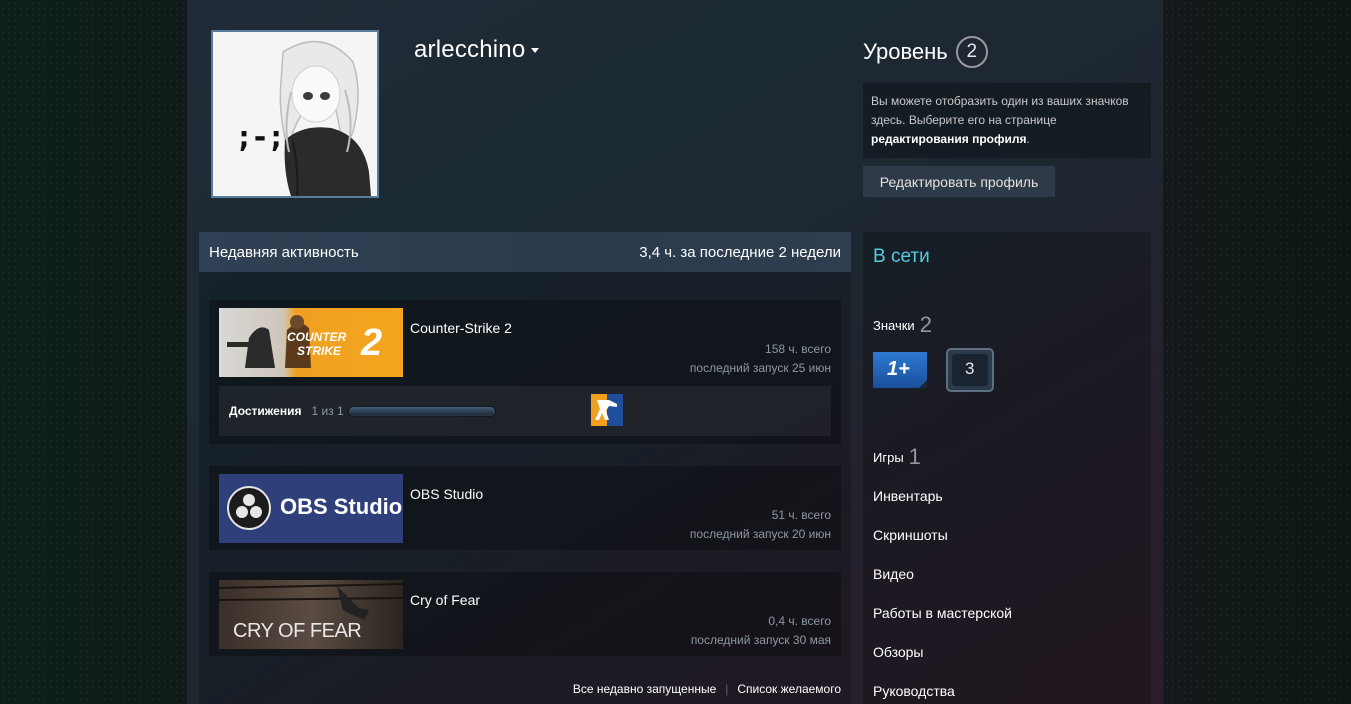 The image size is (1351, 704). I want to click on game-name: OBS Studio, so click(446, 494).